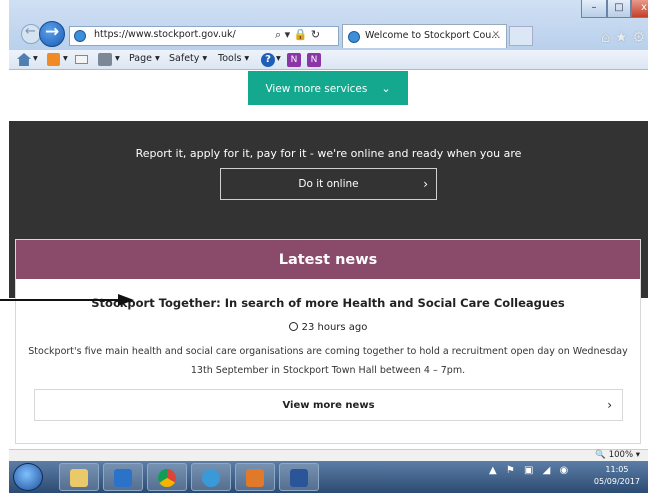 This screenshot has height=493, width=648. What do you see at coordinates (617, 469) in the screenshot?
I see `clock-time: 11:05` at bounding box center [617, 469].